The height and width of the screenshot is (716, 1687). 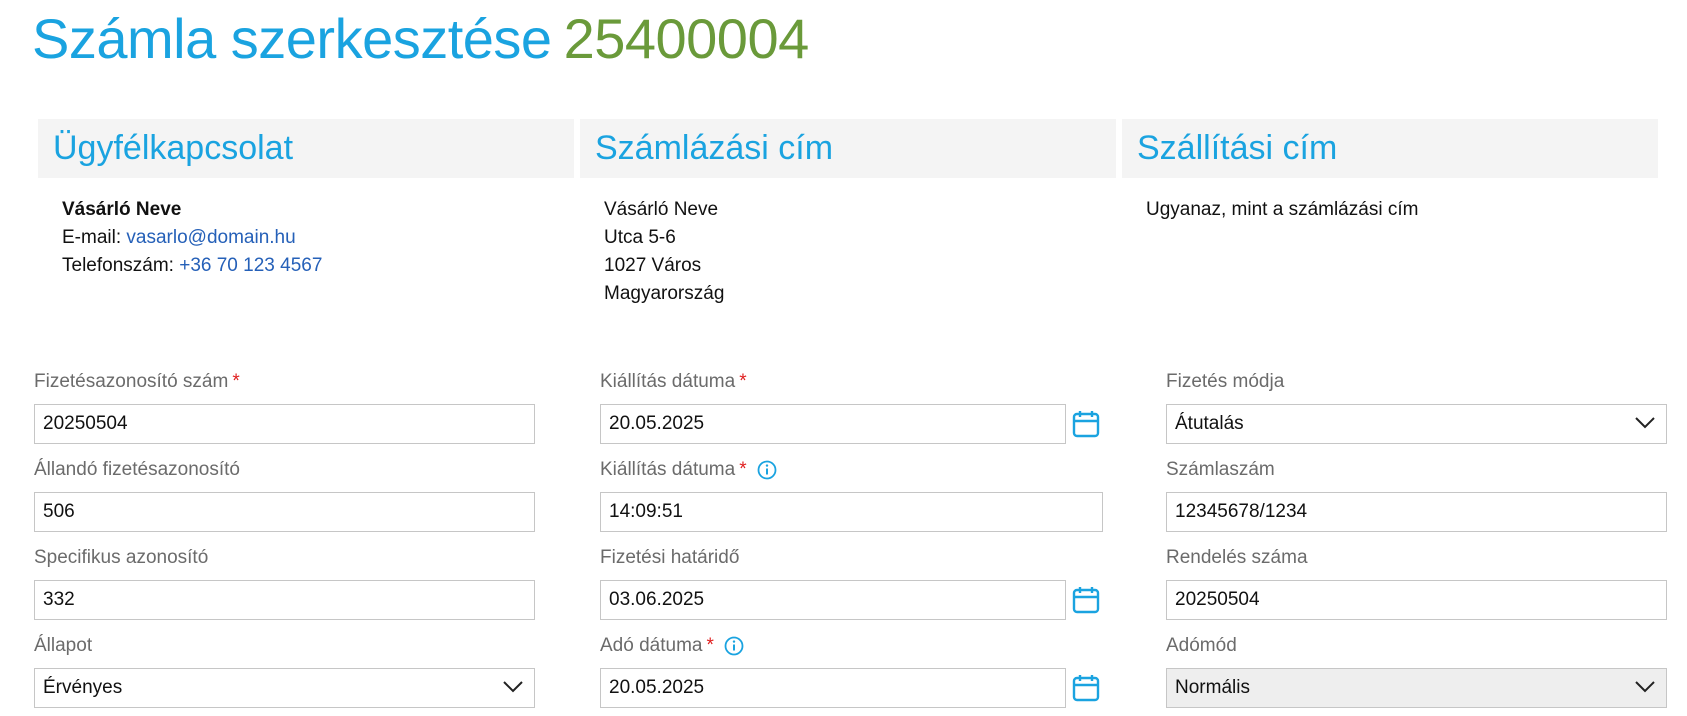 I want to click on tax-date-field: Adó dátuma * 20.05.2025, so click(x=833, y=670).